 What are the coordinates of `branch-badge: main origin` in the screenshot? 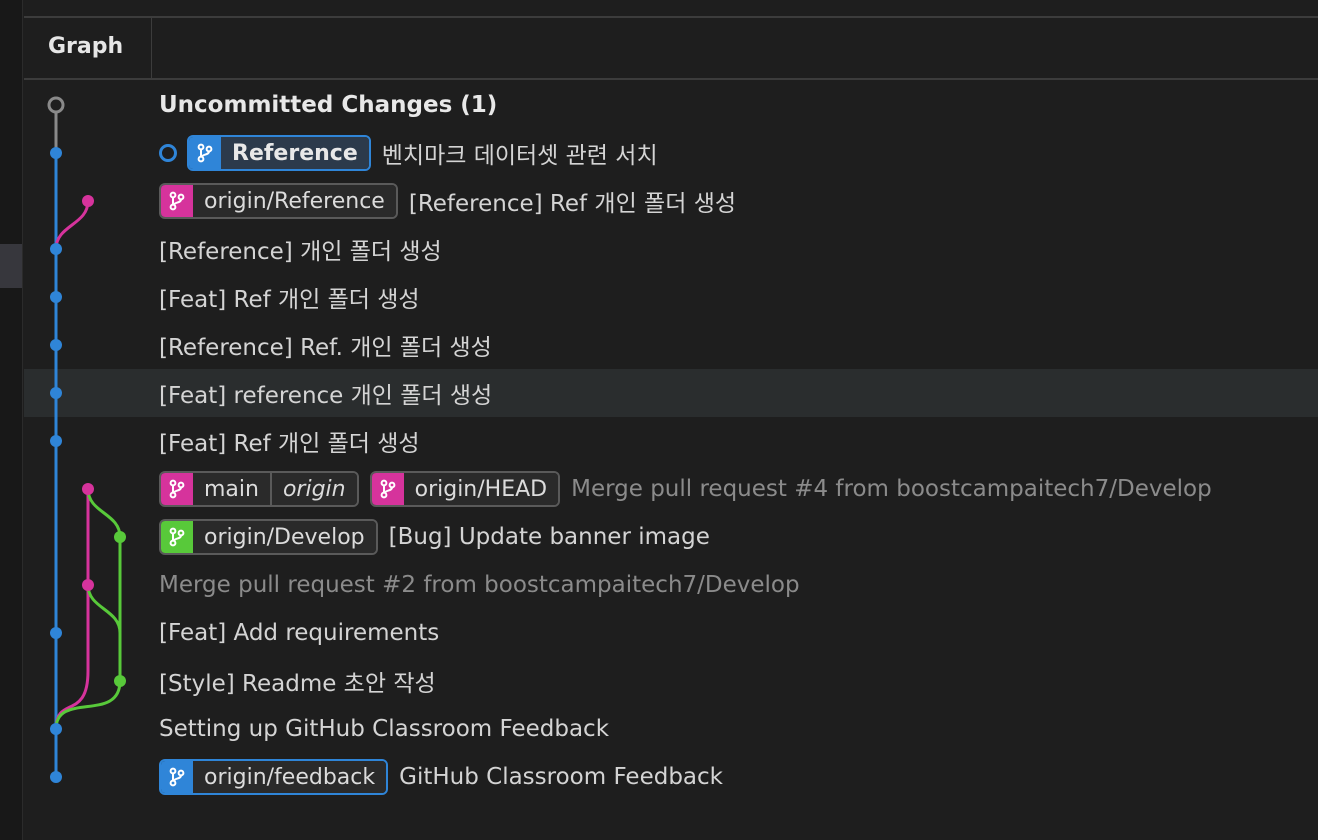 It's located at (259, 489).